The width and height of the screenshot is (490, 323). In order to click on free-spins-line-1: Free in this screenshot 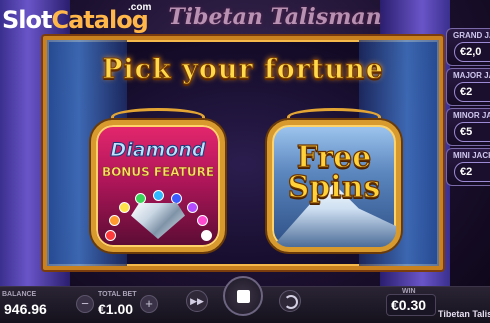, I will do `click(334, 157)`.